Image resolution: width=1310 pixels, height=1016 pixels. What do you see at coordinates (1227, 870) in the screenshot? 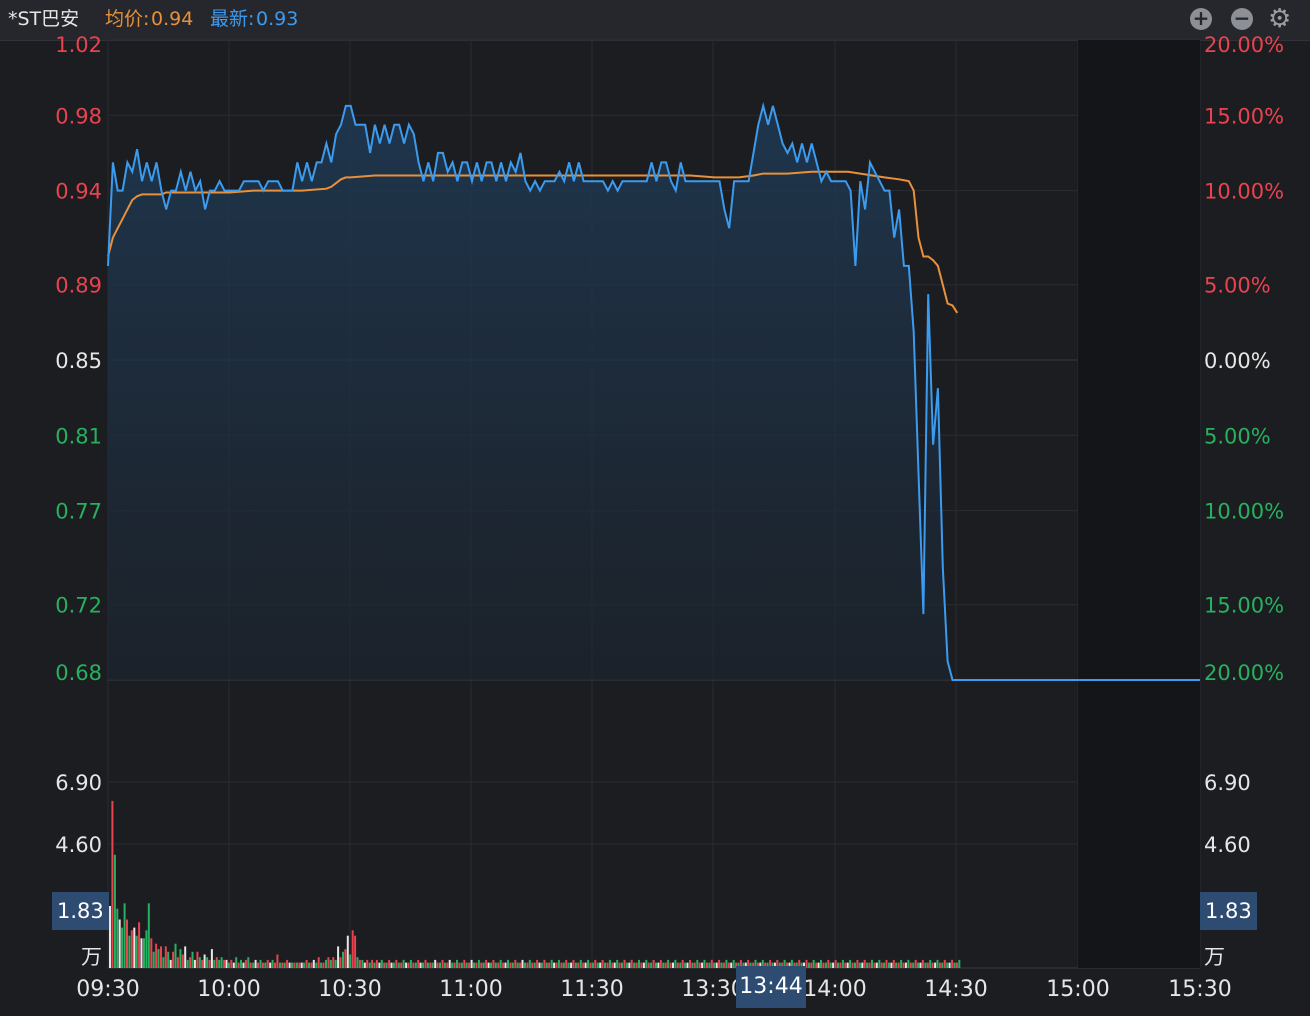
I see `volume-axis-right: 6.90 4.60 万` at bounding box center [1227, 870].